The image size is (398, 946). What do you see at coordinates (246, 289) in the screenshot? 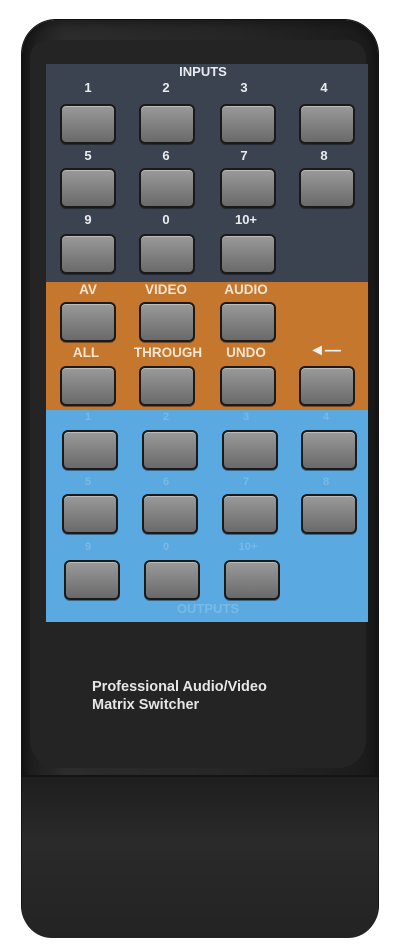
I see `mode-label-audio: AUDIO` at bounding box center [246, 289].